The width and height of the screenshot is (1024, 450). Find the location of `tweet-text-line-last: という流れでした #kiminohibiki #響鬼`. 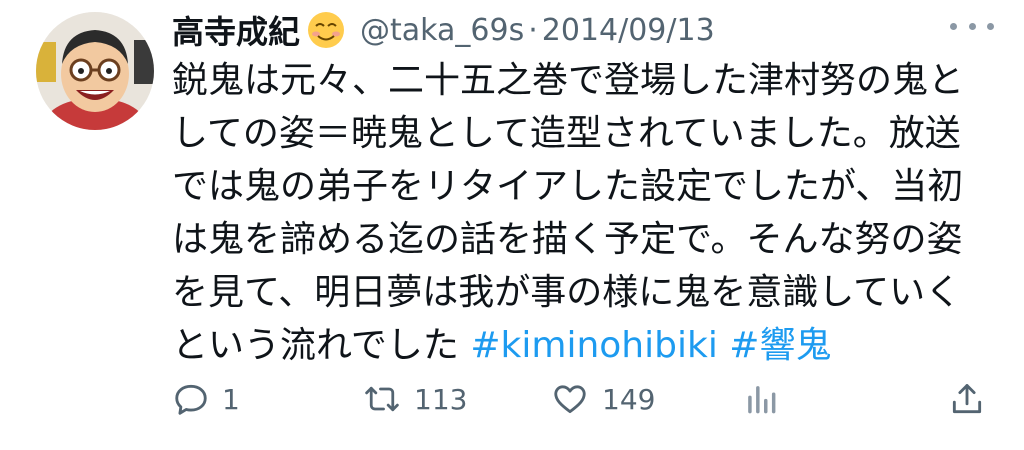

tweet-text-line-last: という流れでした #kiminohibiki #響鬼 is located at coordinates (582, 345).